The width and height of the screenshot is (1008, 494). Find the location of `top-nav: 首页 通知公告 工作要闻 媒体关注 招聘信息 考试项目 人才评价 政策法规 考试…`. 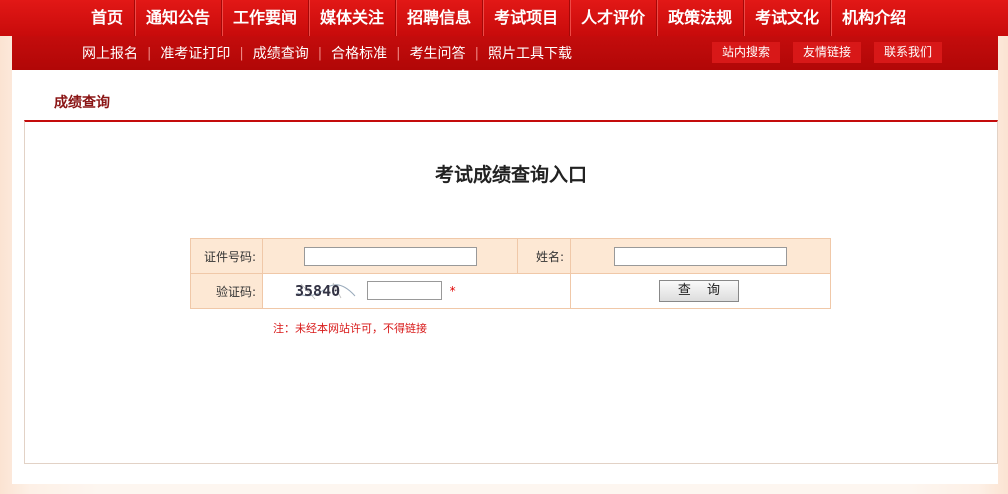

top-nav: 首页 通知公告 工作要闻 媒体关注 招聘信息 考试项目 人才评价 政策法规 考试… is located at coordinates (504, 18).